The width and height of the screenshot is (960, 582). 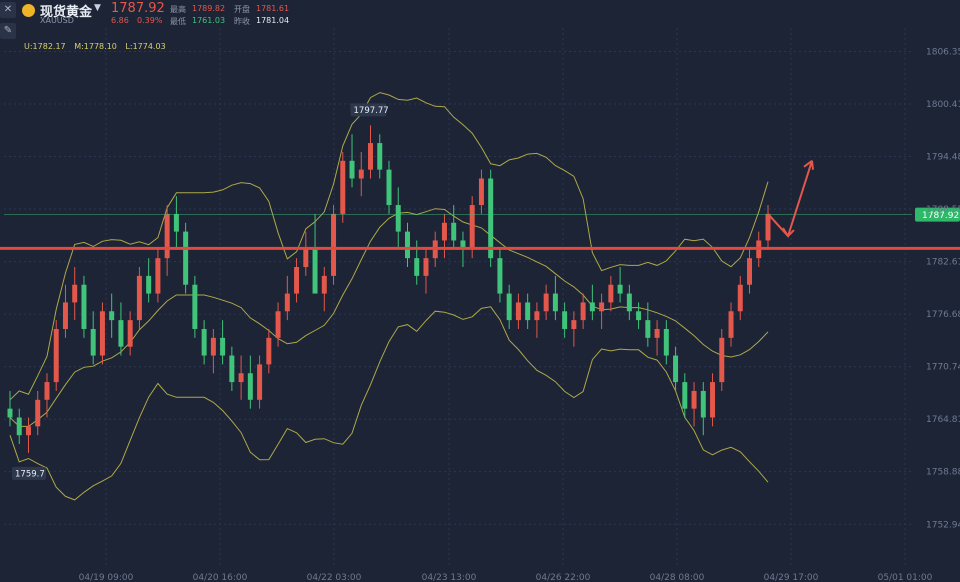 I want to click on forecast-arrow-path, so click(x=790, y=199).